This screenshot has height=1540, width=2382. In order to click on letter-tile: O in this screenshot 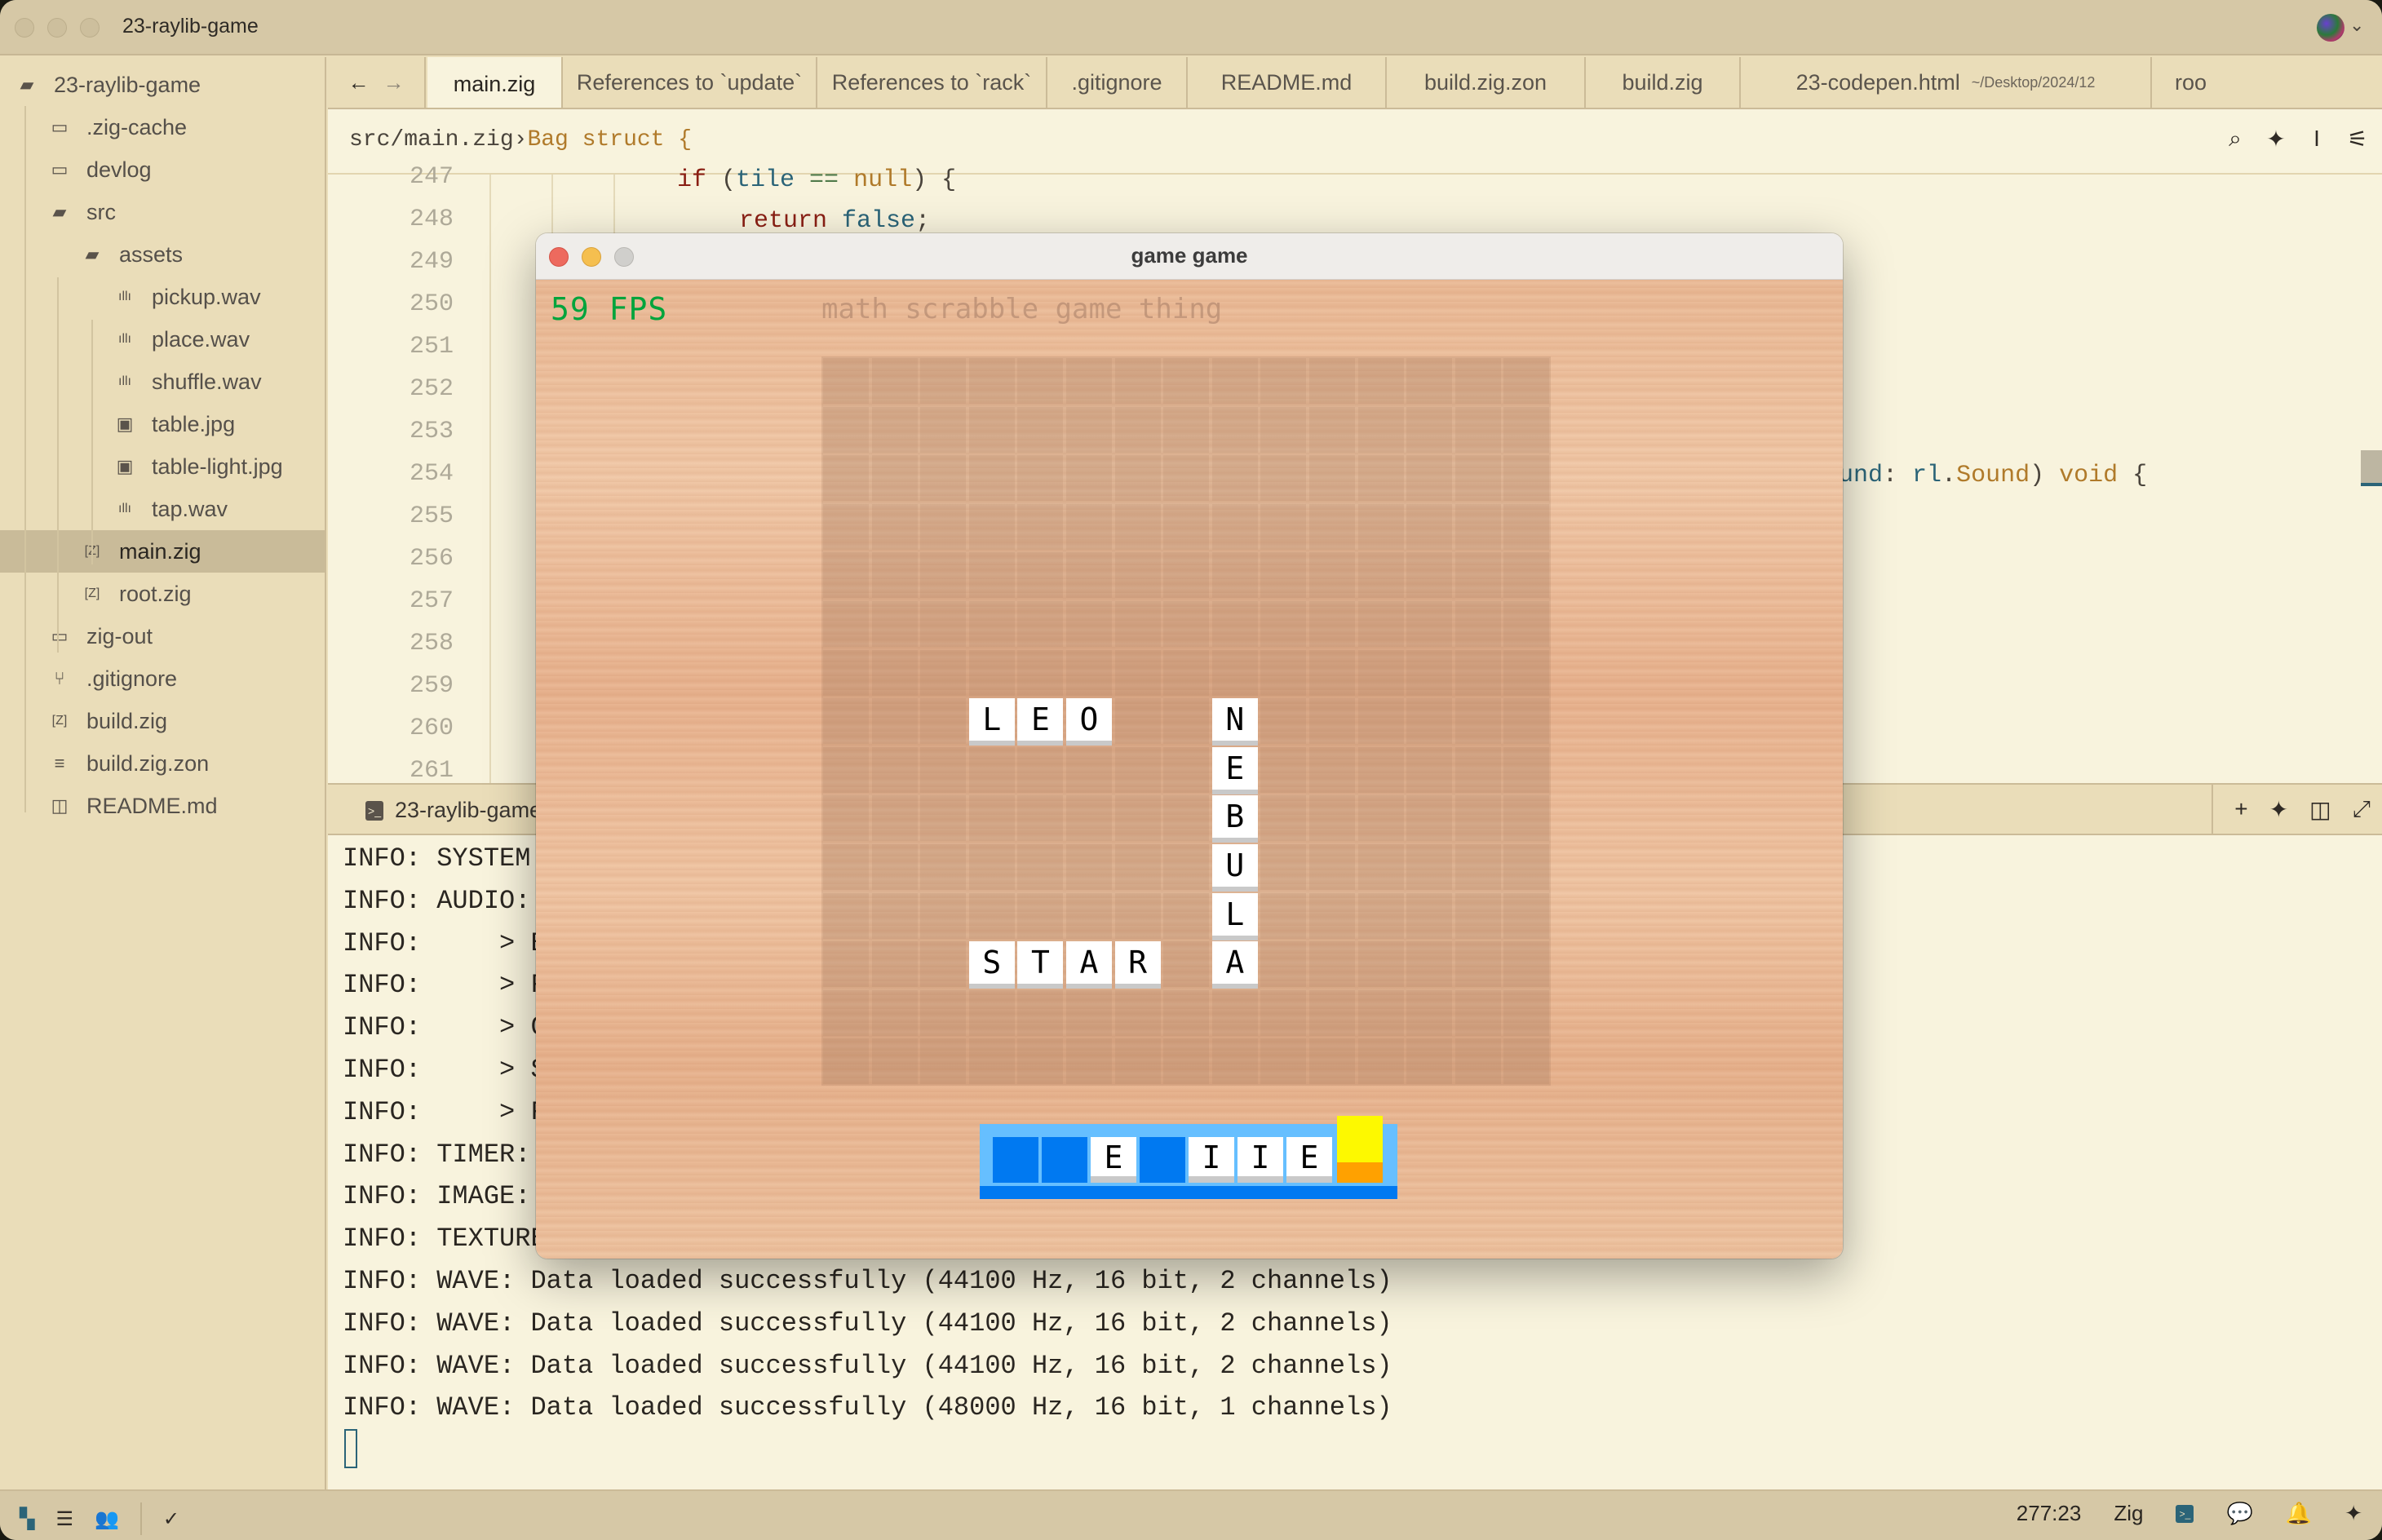, I will do `click(1089, 722)`.